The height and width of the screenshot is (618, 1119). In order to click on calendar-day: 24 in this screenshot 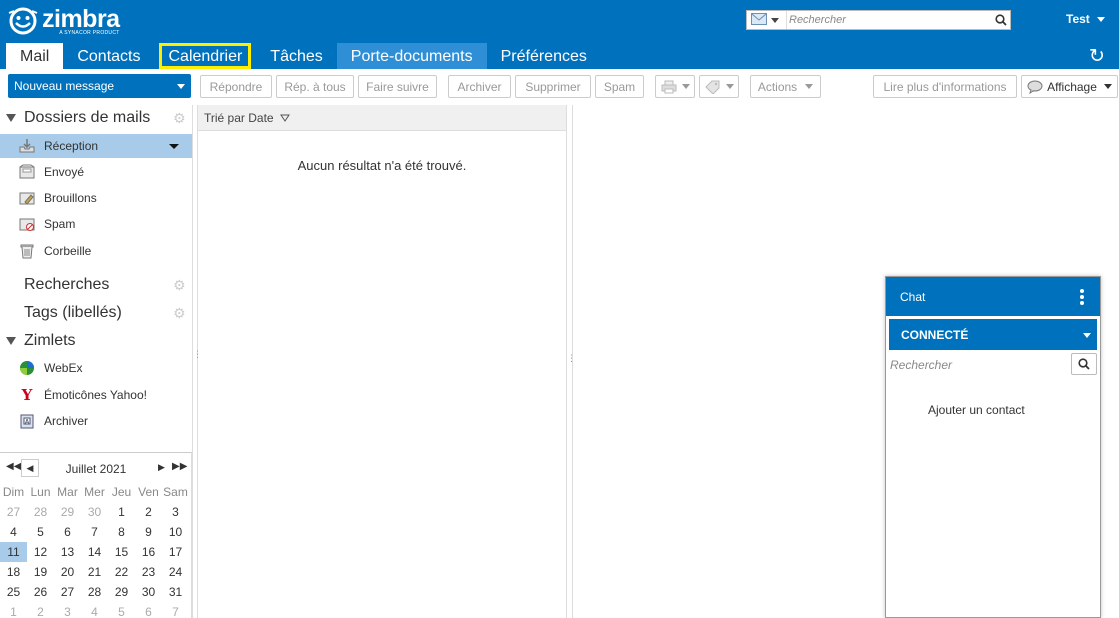, I will do `click(175, 572)`.